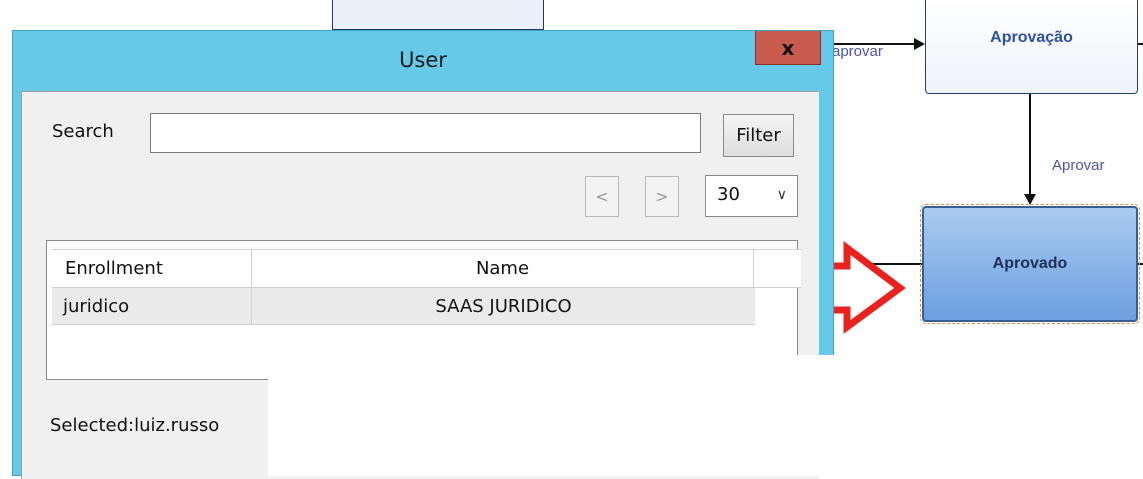 This screenshot has width=1143, height=479. What do you see at coordinates (919, 44) in the screenshot?
I see `edge-aprovar-arrowhead` at bounding box center [919, 44].